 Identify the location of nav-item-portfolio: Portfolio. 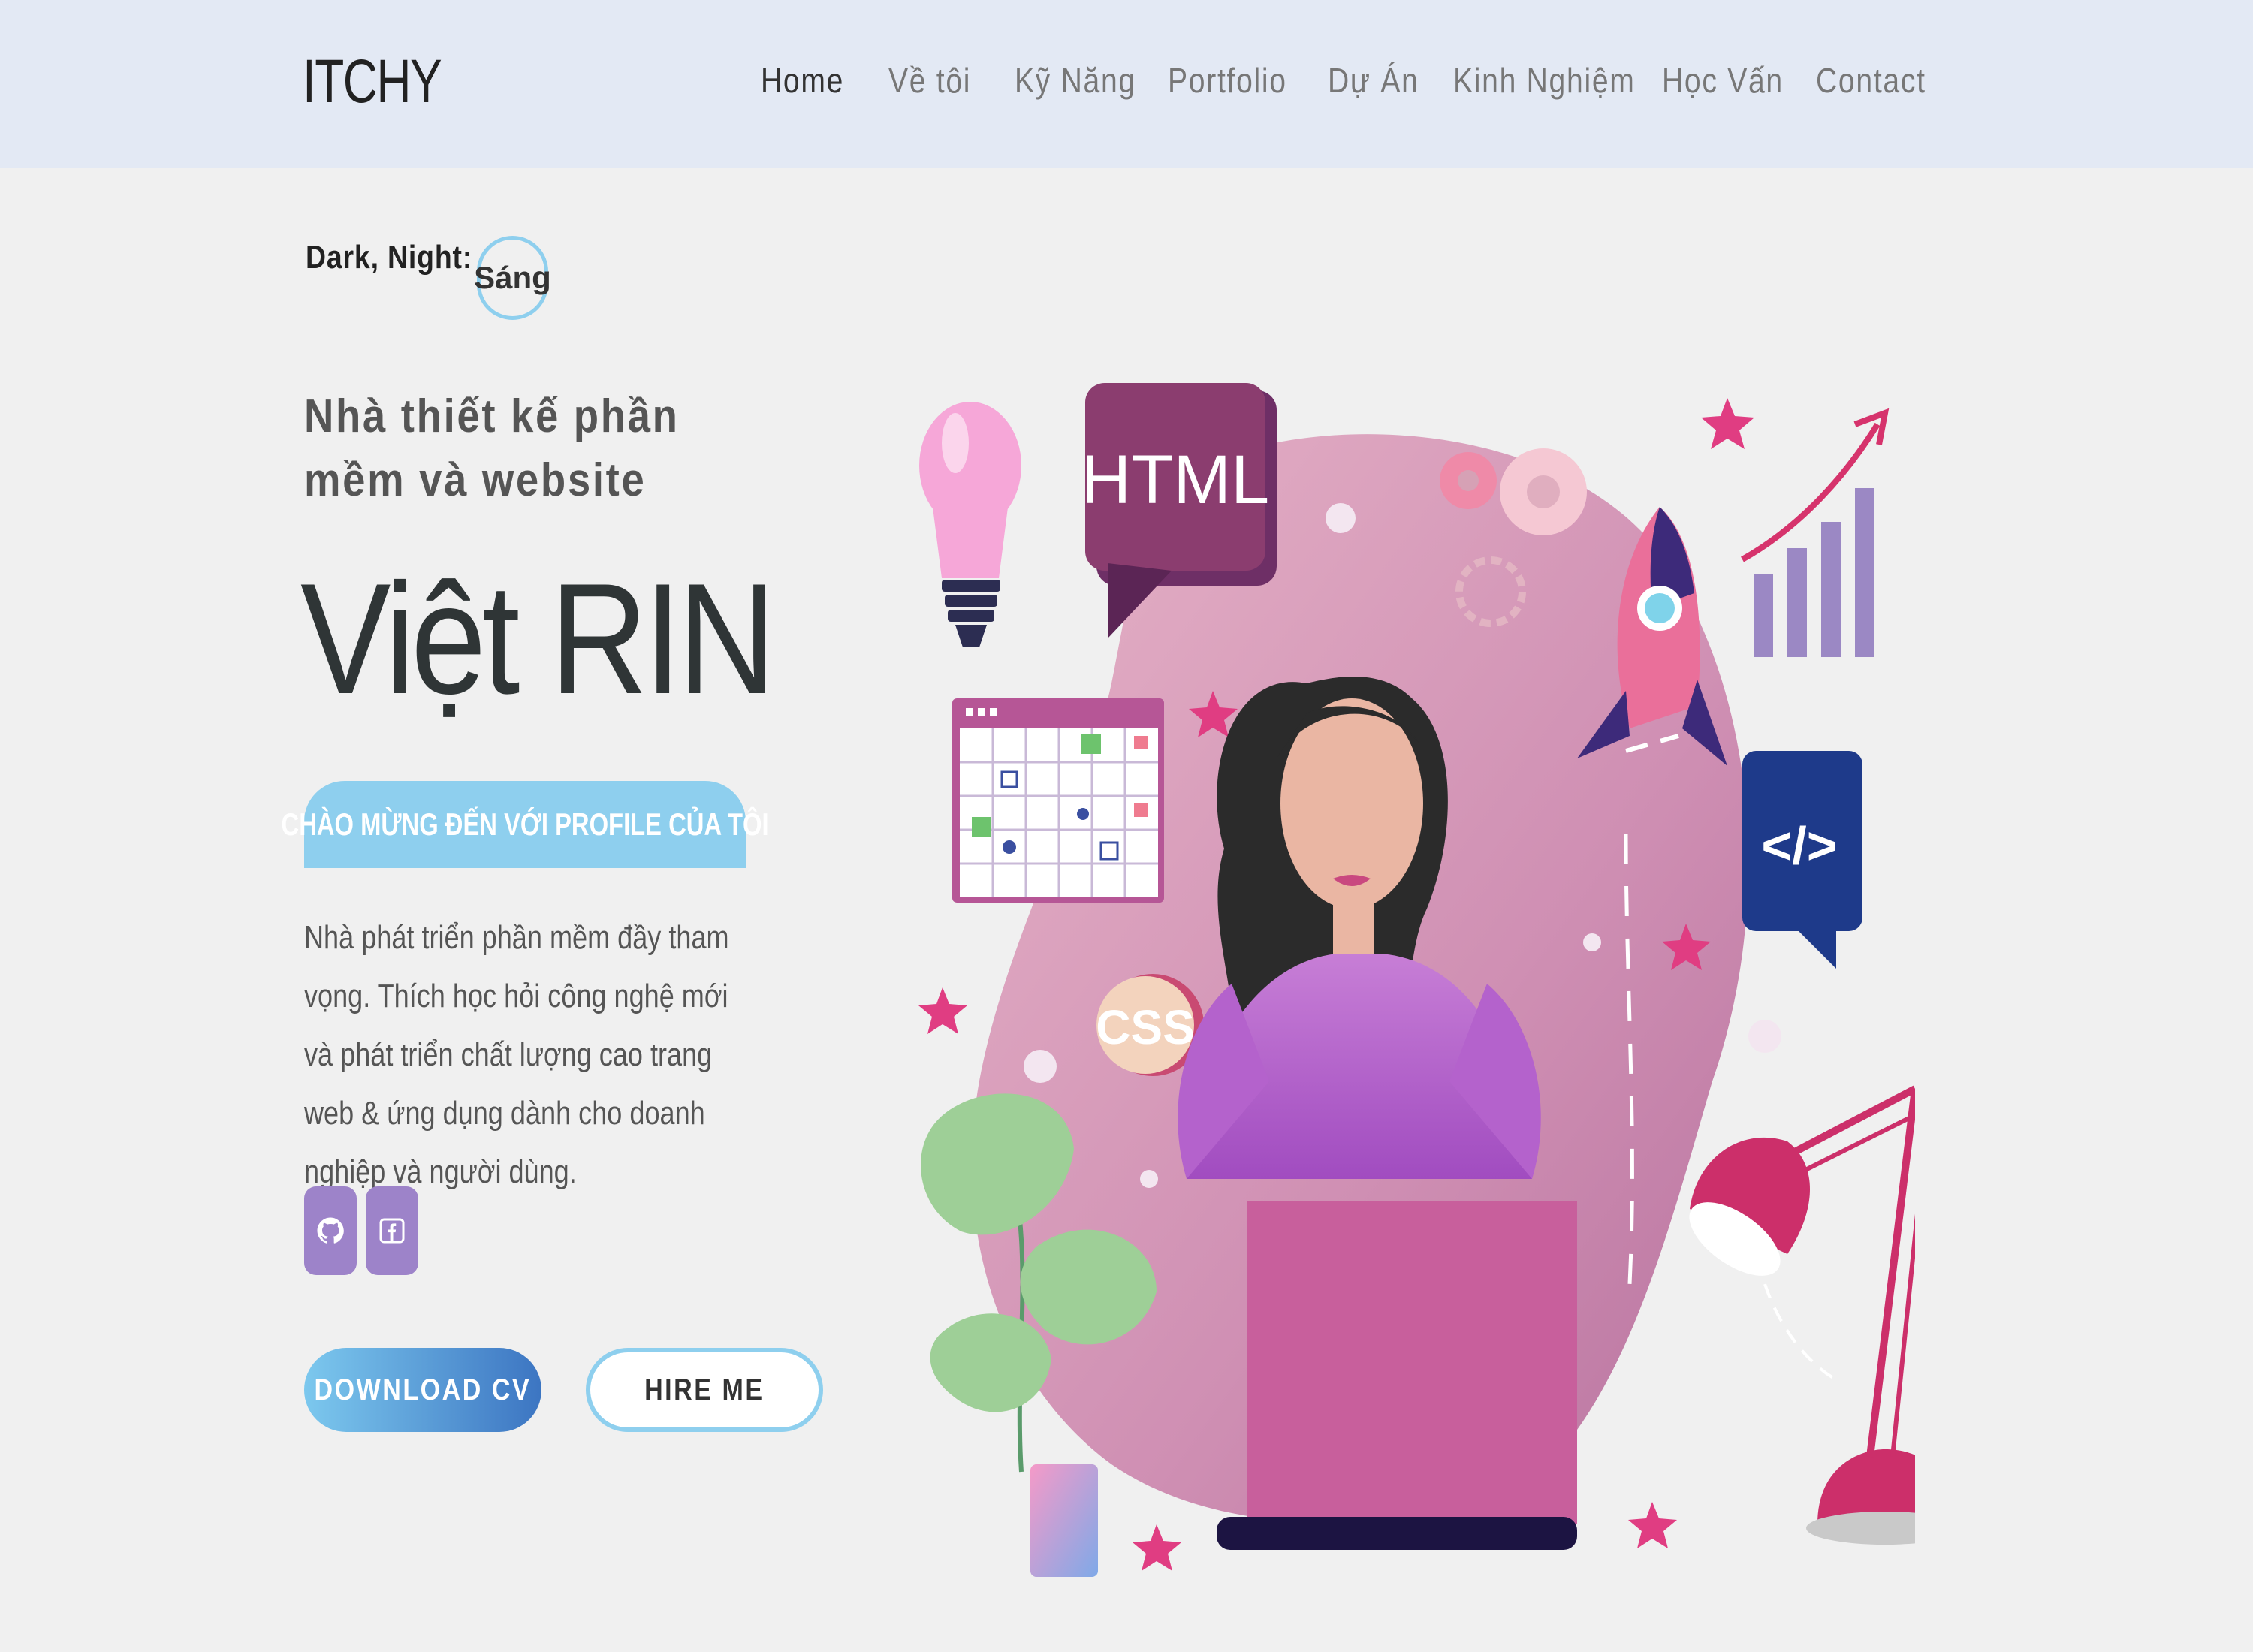
(1236, 80).